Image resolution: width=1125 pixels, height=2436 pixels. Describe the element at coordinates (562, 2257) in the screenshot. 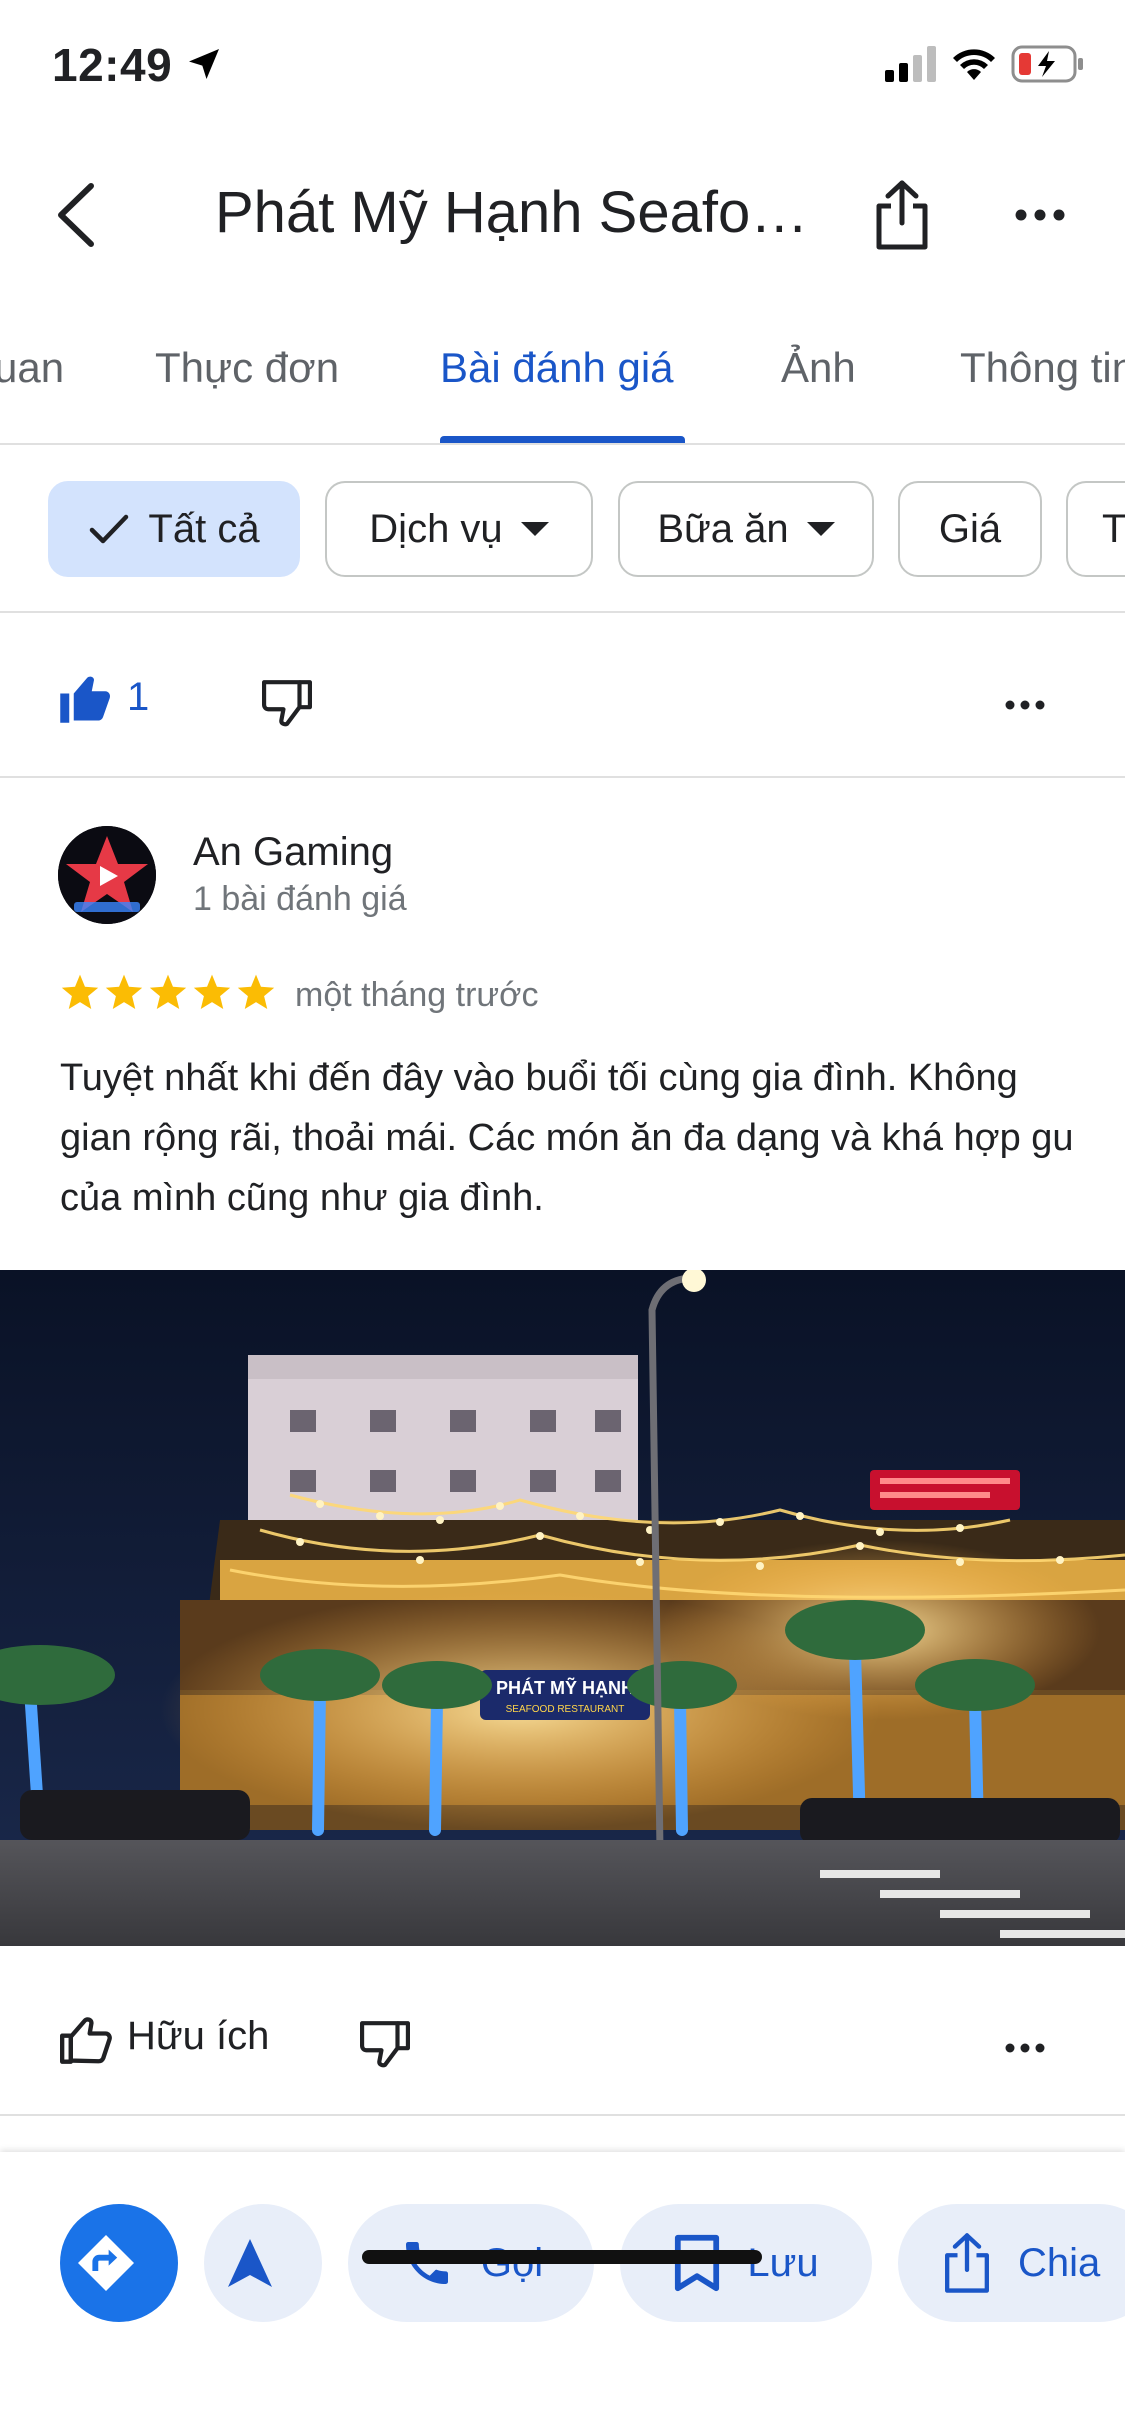

I see `home-indicator` at that location.